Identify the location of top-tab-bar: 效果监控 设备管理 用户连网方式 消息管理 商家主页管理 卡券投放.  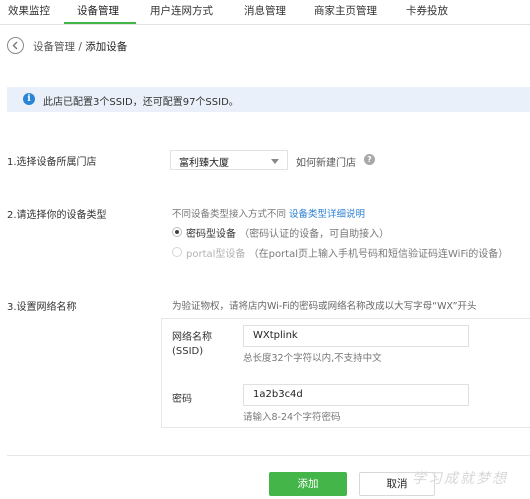
(265, 12).